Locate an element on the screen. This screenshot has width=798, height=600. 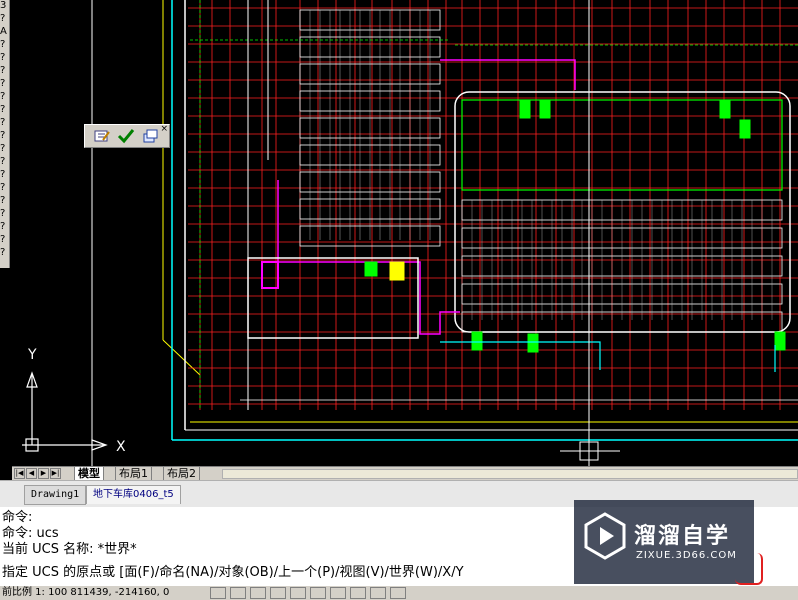
horizontal-scrollbar is located at coordinates (510, 474).